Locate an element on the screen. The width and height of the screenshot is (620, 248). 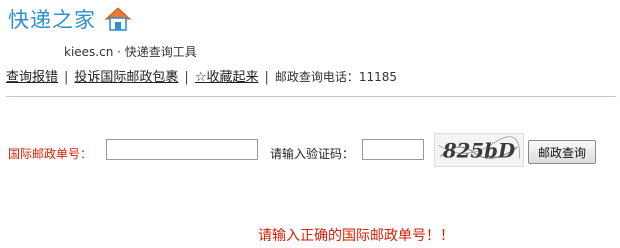
site-logo: 快递之家 kiees.cn · 快递查询工具 is located at coordinates (108, 32).